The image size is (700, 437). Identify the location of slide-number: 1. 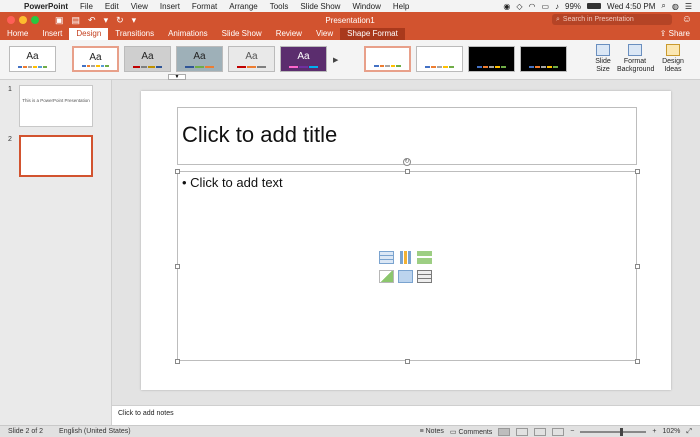
(10, 89).